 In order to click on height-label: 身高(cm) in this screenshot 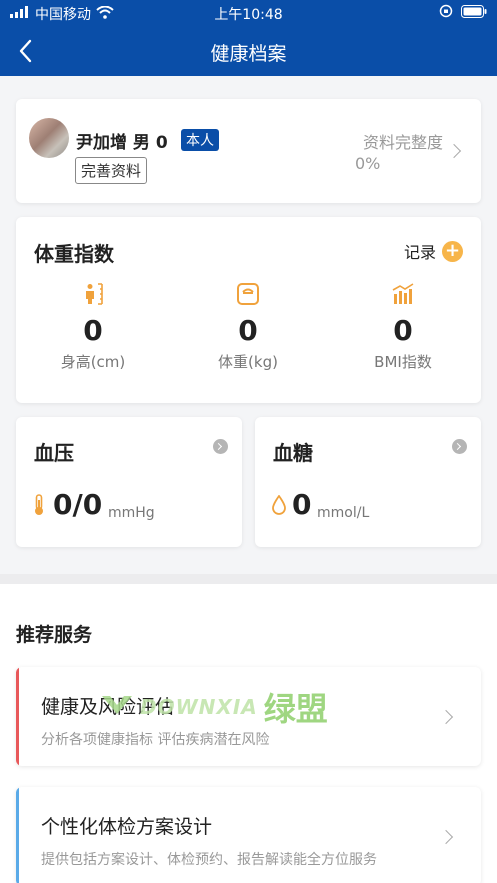, I will do `click(93, 362)`.